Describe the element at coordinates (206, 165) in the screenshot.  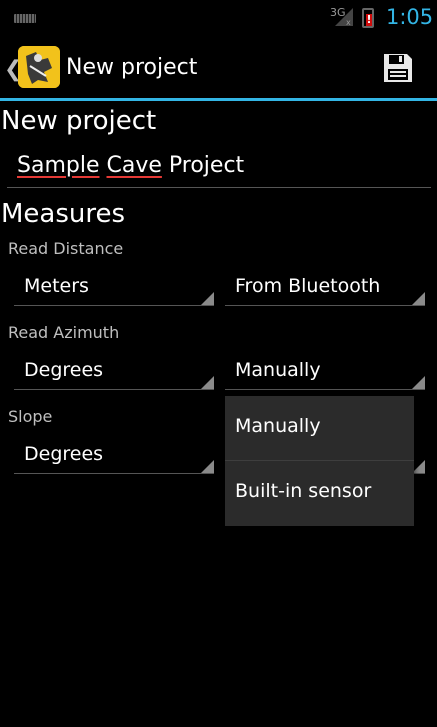
I see `project-name-word: Project` at that location.